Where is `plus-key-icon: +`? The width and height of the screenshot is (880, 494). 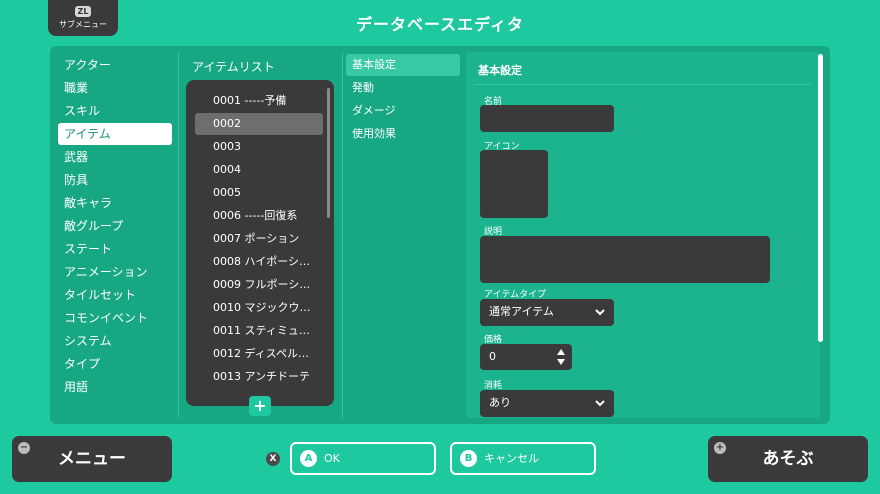 plus-key-icon: + is located at coordinates (720, 448).